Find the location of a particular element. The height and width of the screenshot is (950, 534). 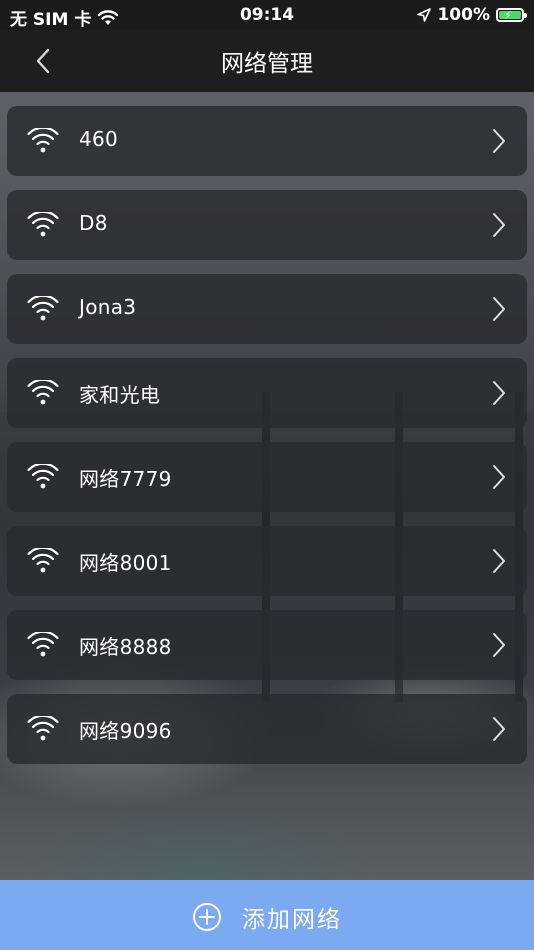

status-bar: 无 SIM 卡 09:14 100% ⚡ is located at coordinates (267, 15).